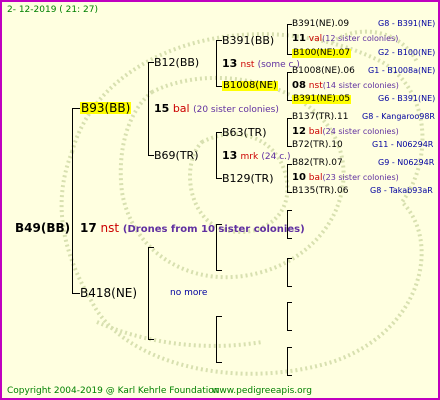  What do you see at coordinates (176, 62) in the screenshot?
I see `gen2-a-id: B12(BB)` at bounding box center [176, 62].